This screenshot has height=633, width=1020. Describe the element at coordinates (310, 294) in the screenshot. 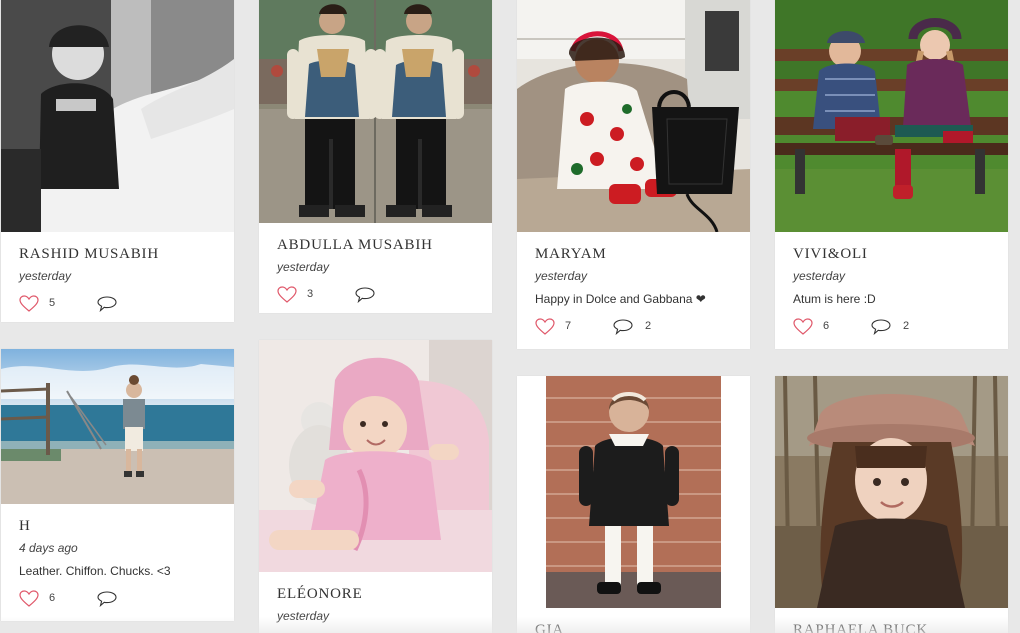

I see `like-count: 3` at that location.